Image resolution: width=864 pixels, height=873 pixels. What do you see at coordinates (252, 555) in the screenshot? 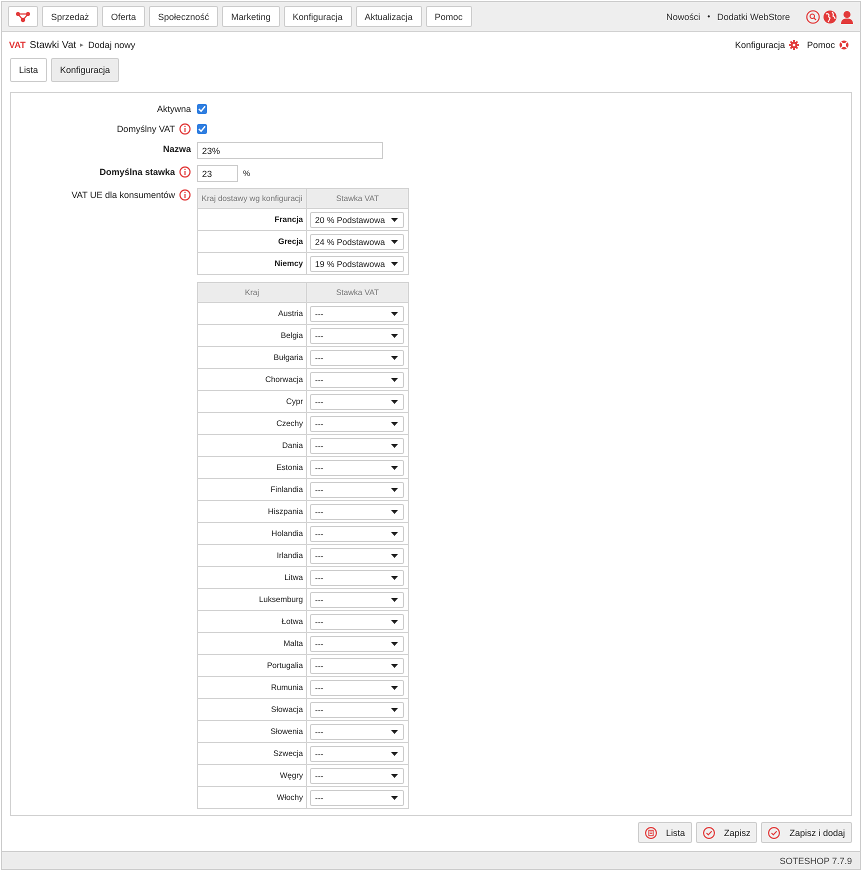
I see `country-cell: Irlandia` at bounding box center [252, 555].